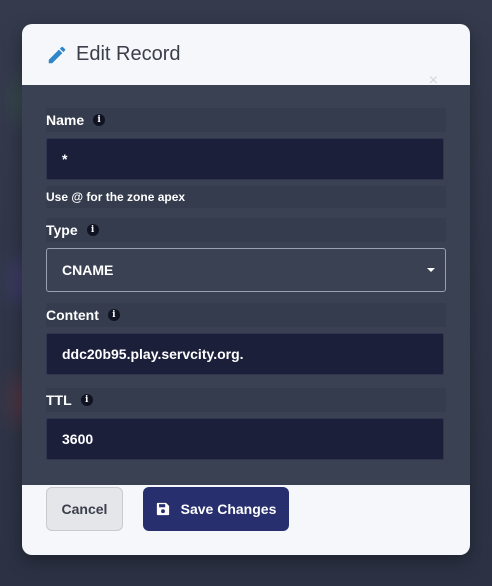 The width and height of the screenshot is (492, 586). Describe the element at coordinates (246, 197) in the screenshot. I see `name-help-text: Use @ for the zone apex` at that location.